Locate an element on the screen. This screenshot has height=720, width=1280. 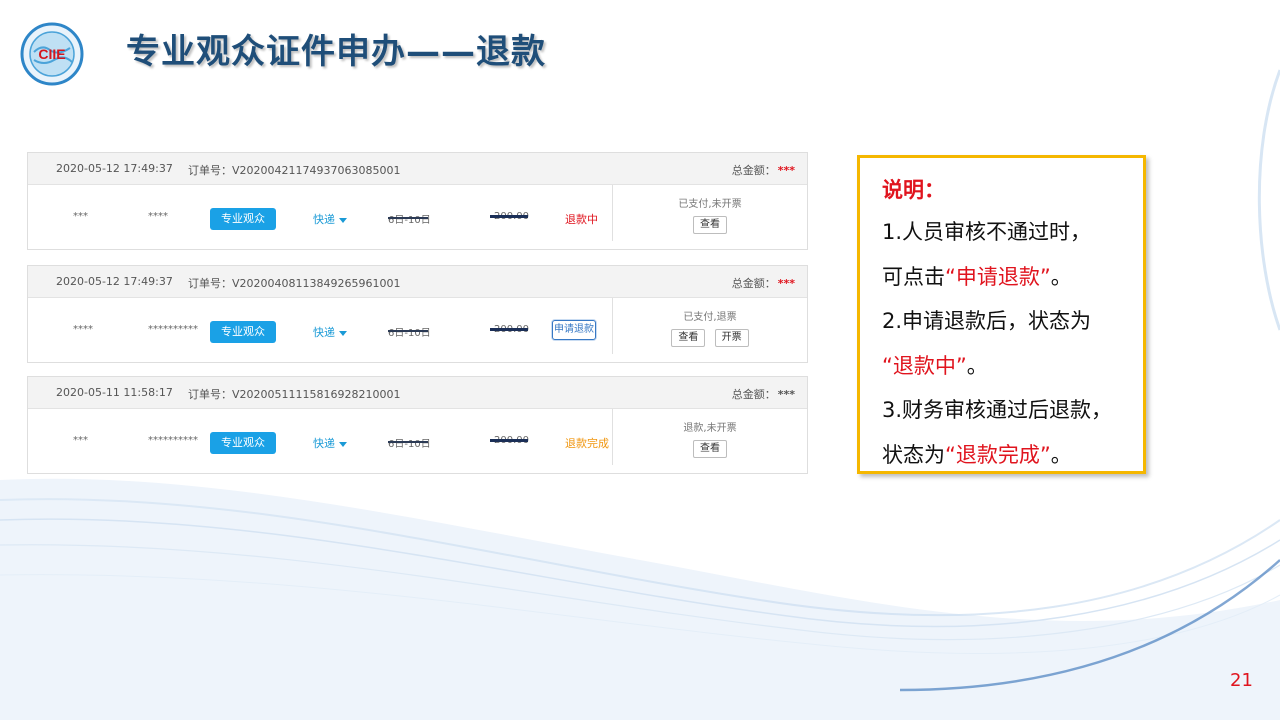
note-line: 可点击“申请退款”。 is located at coordinates (1012, 277).